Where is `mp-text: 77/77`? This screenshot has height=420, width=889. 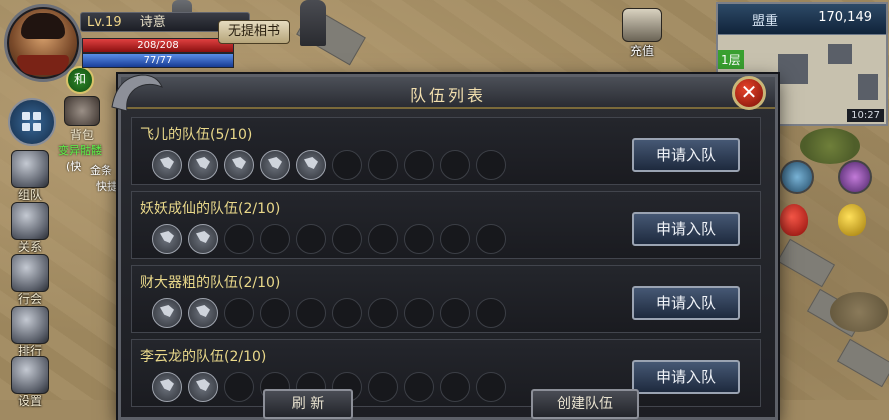 mp-text: 77/77 is located at coordinates (158, 60).